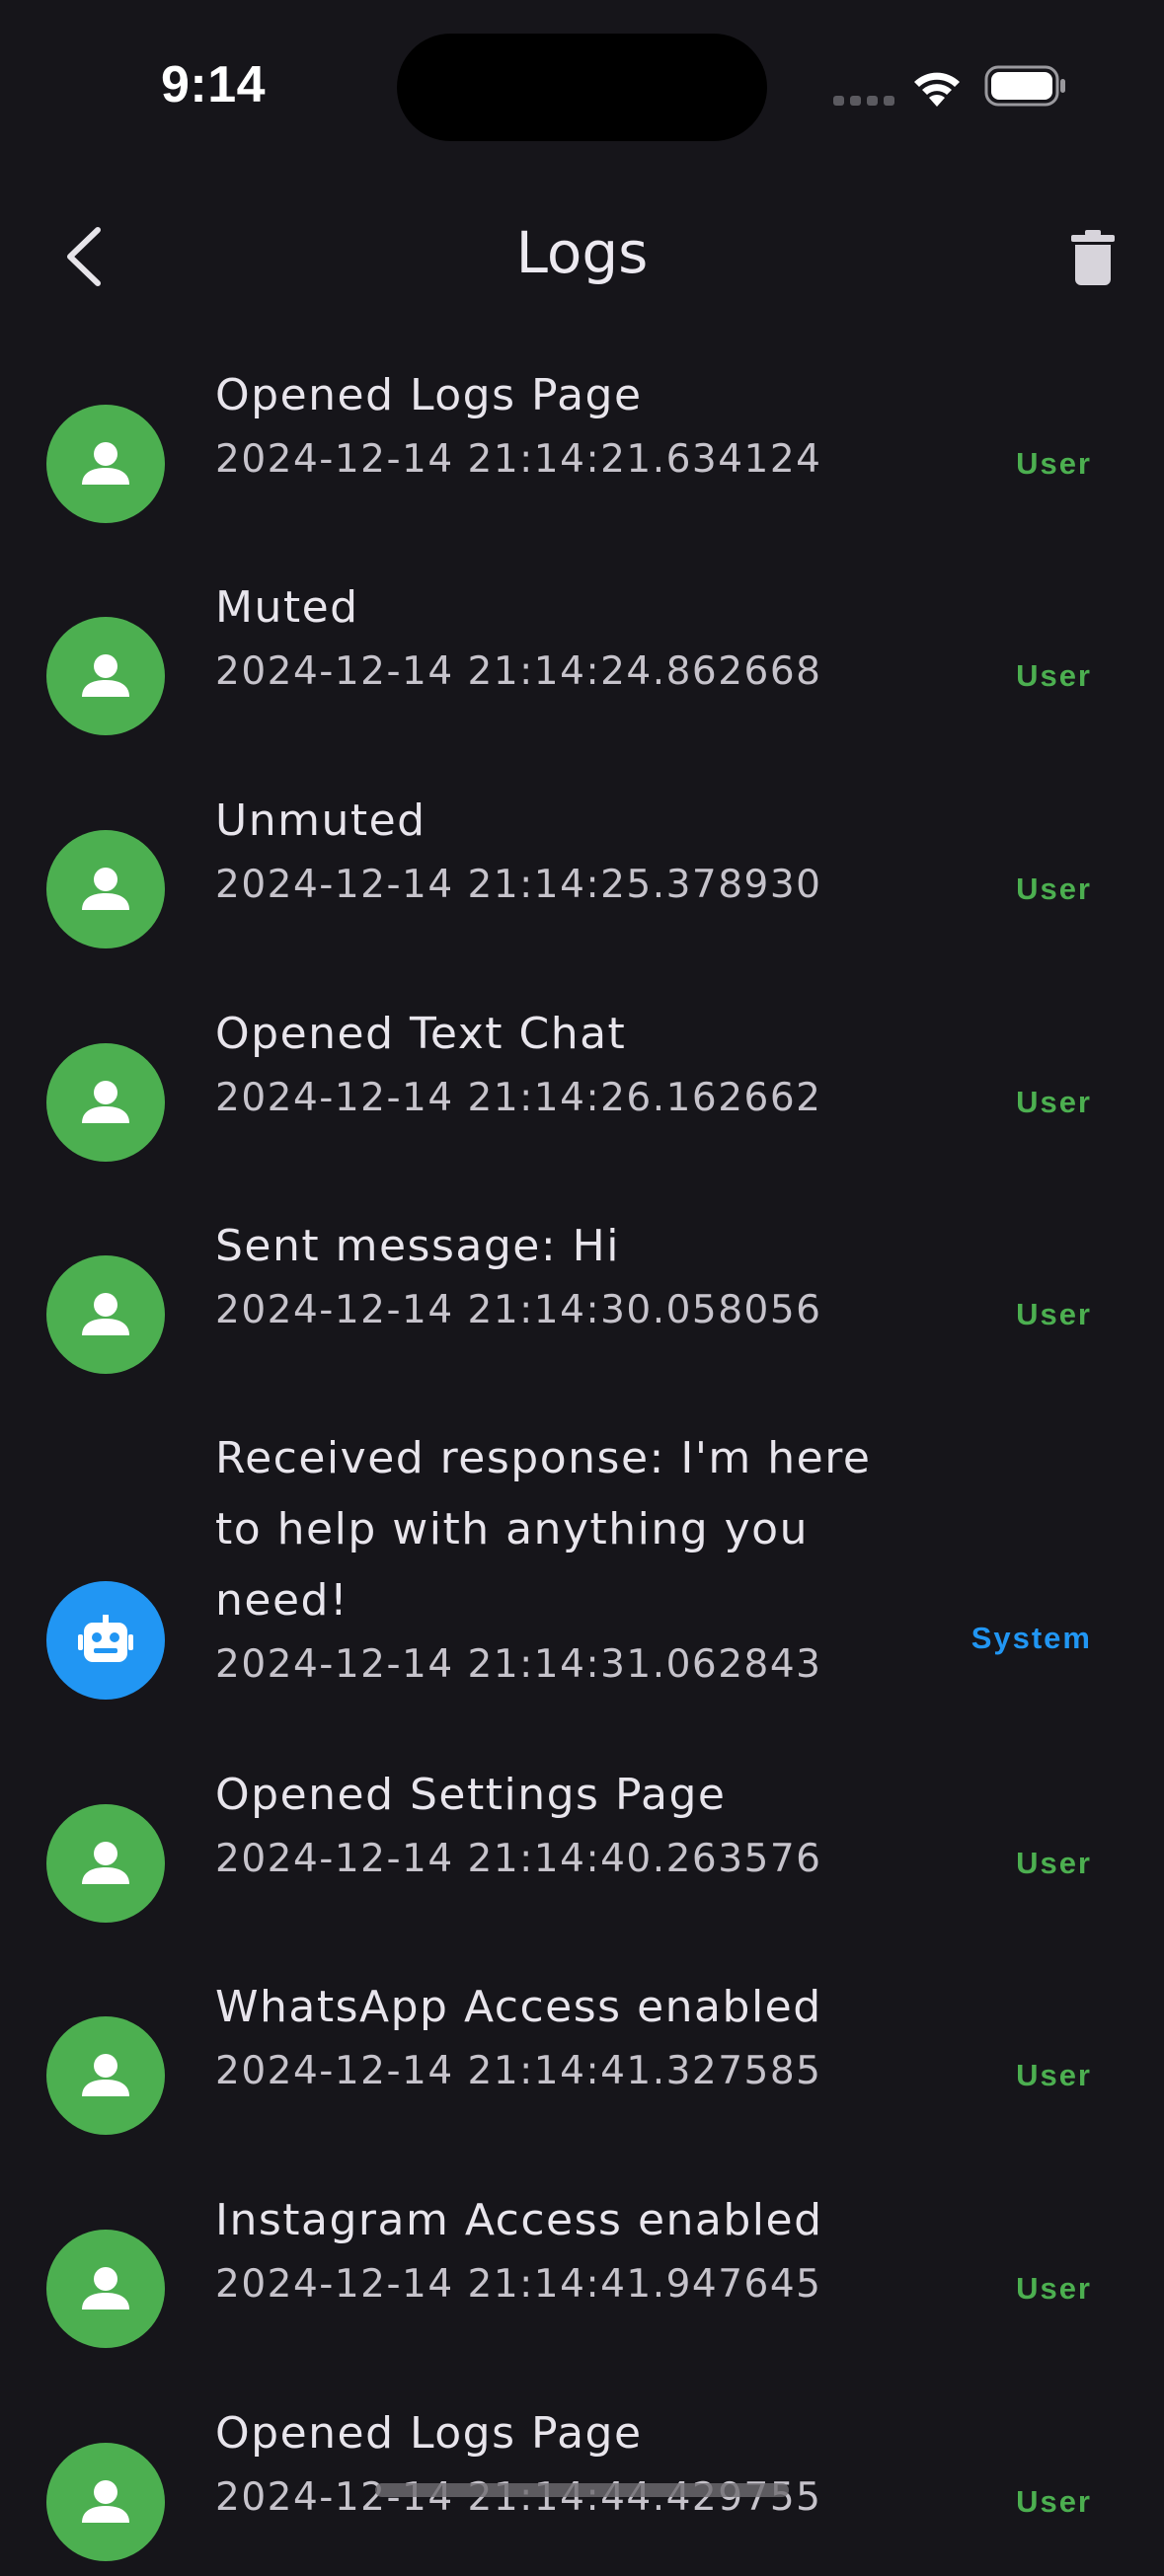 This screenshot has height=2576, width=1164. What do you see at coordinates (1031, 1638) in the screenshot?
I see `log-source-label: System` at bounding box center [1031, 1638].